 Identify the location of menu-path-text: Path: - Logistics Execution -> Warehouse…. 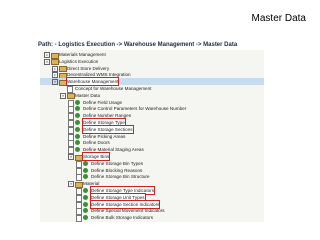
(138, 45).